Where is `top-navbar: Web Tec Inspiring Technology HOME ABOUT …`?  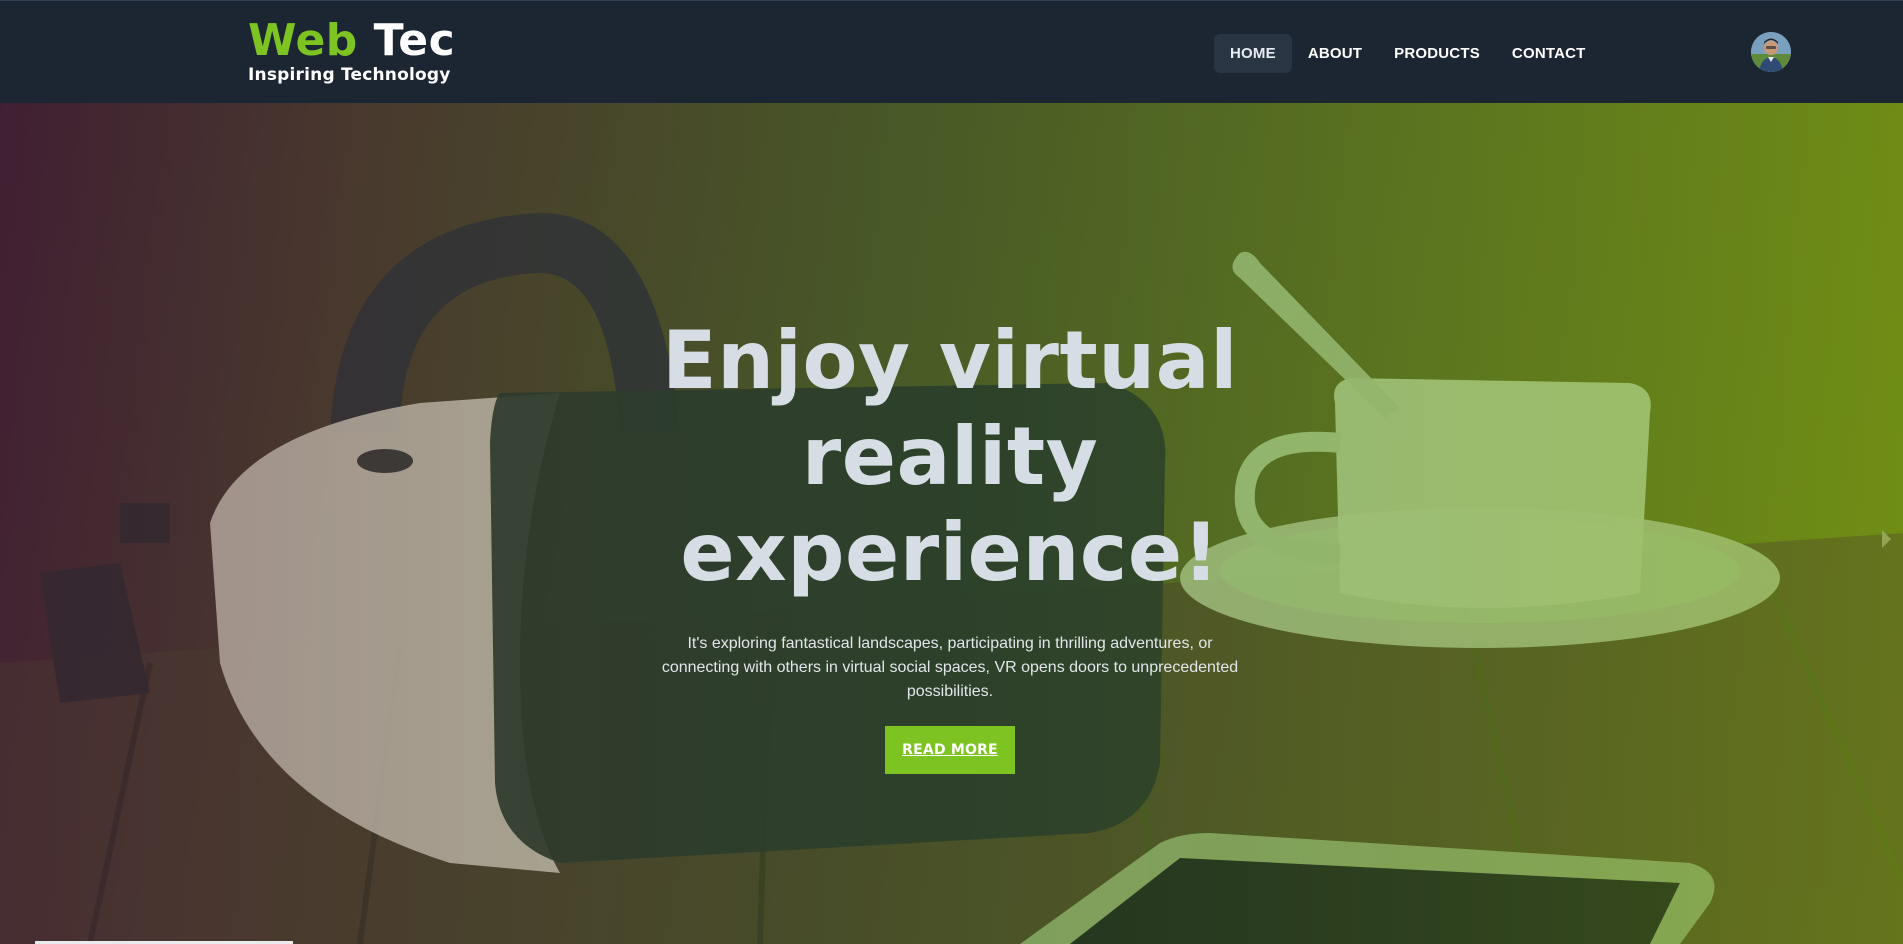
top-navbar: Web Tec Inspiring Technology HOME ABOUT … is located at coordinates (951, 51).